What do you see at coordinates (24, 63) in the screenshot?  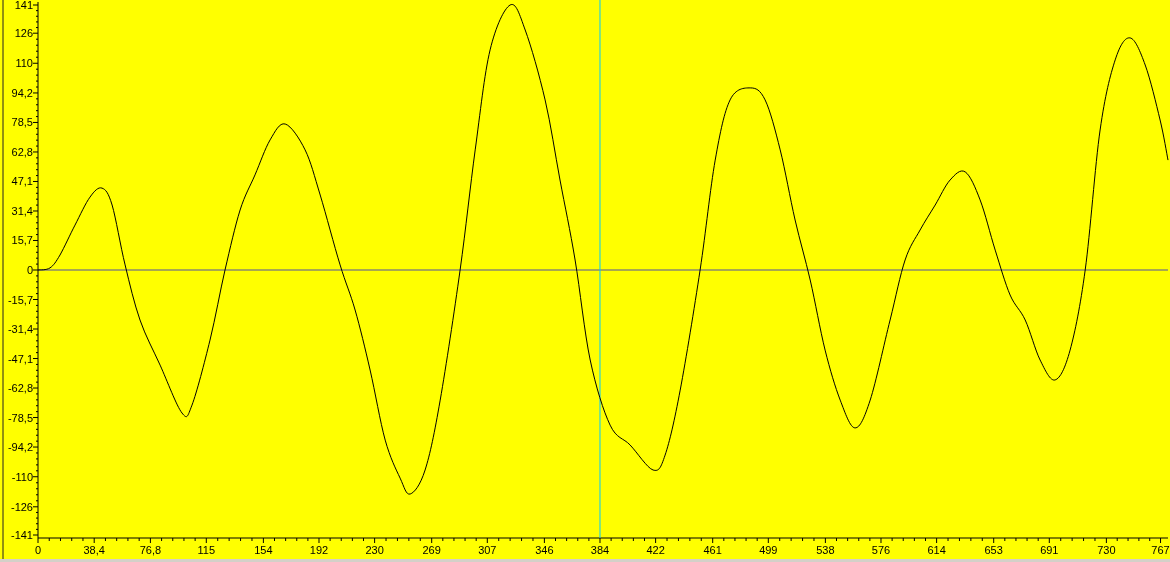 I see `tick-label: 110` at bounding box center [24, 63].